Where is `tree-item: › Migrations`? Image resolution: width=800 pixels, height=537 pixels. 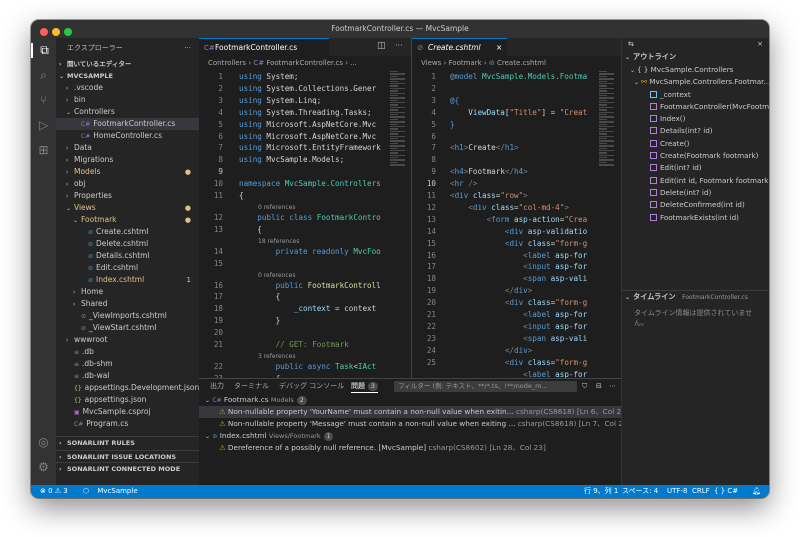
tree-item: › Migrations is located at coordinates (127, 160).